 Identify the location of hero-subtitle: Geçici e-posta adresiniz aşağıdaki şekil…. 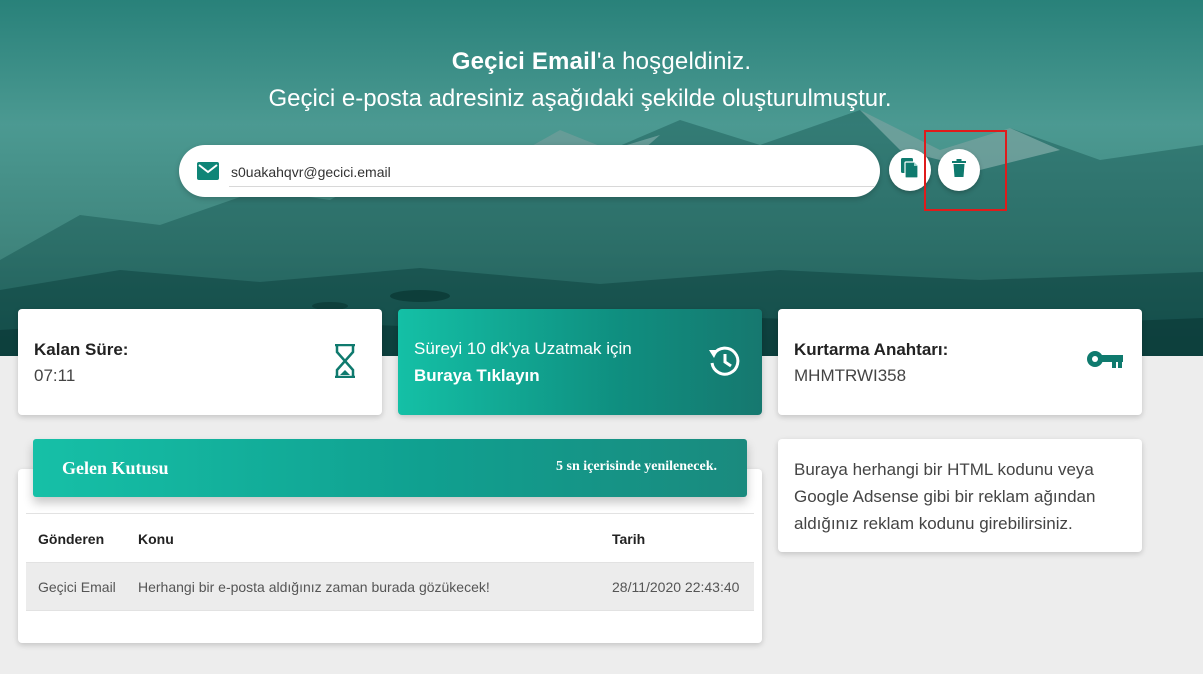
(580, 98).